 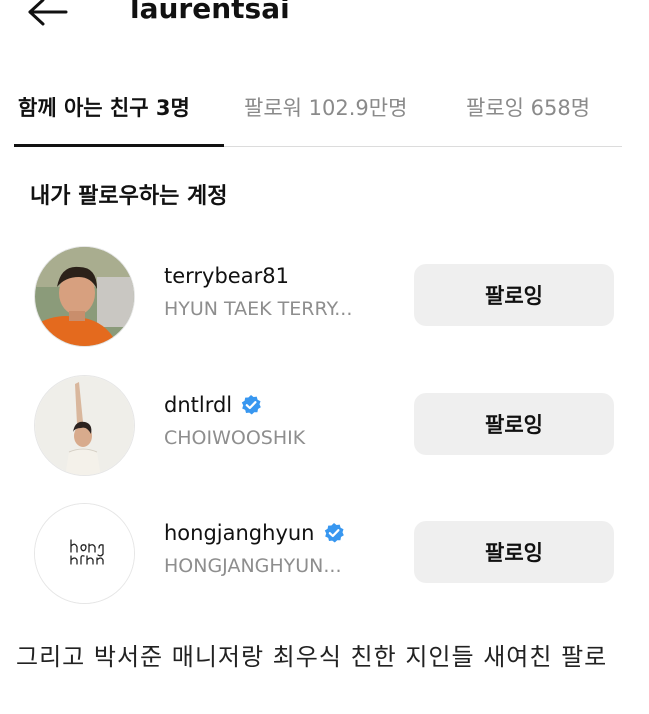 I want to click on username: terrybear81, so click(x=226, y=276).